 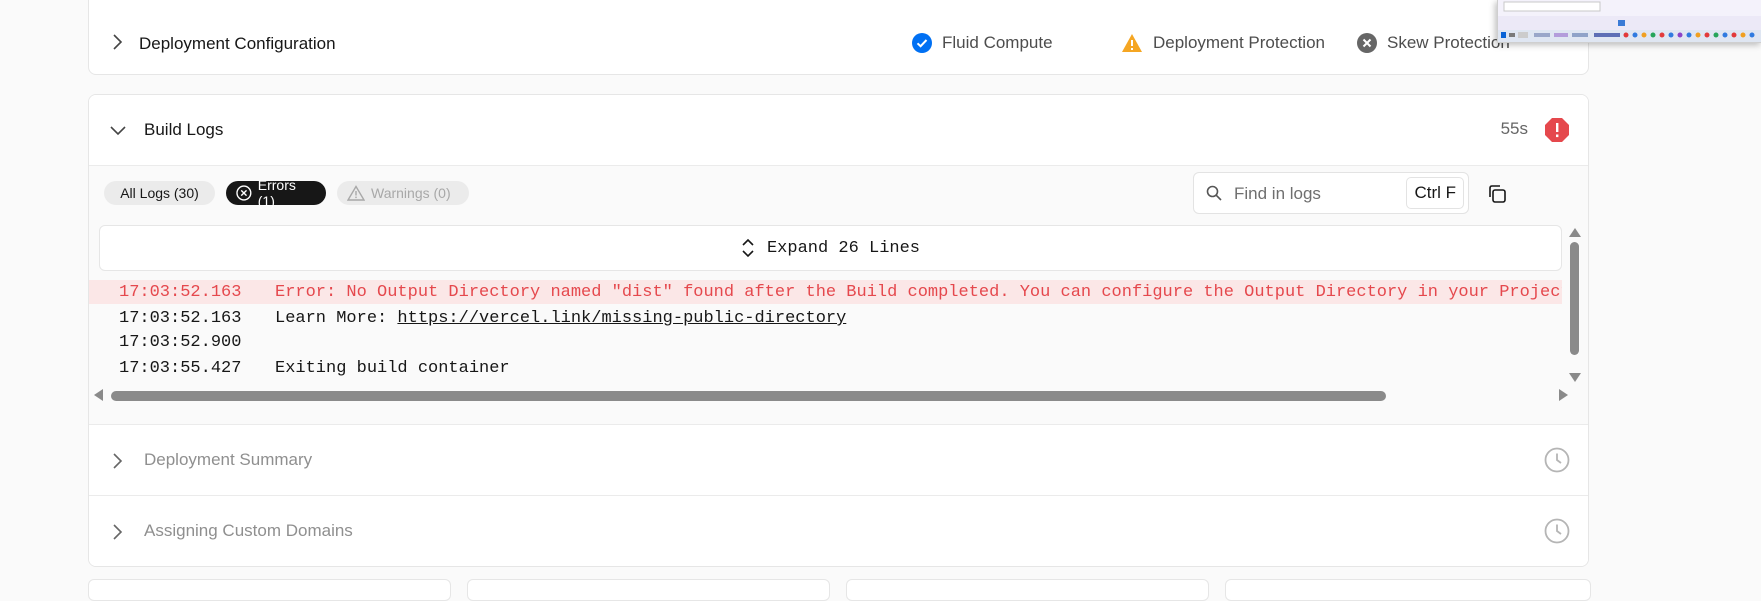 I want to click on log-timestamp: 17:03:55.427, so click(x=180, y=368).